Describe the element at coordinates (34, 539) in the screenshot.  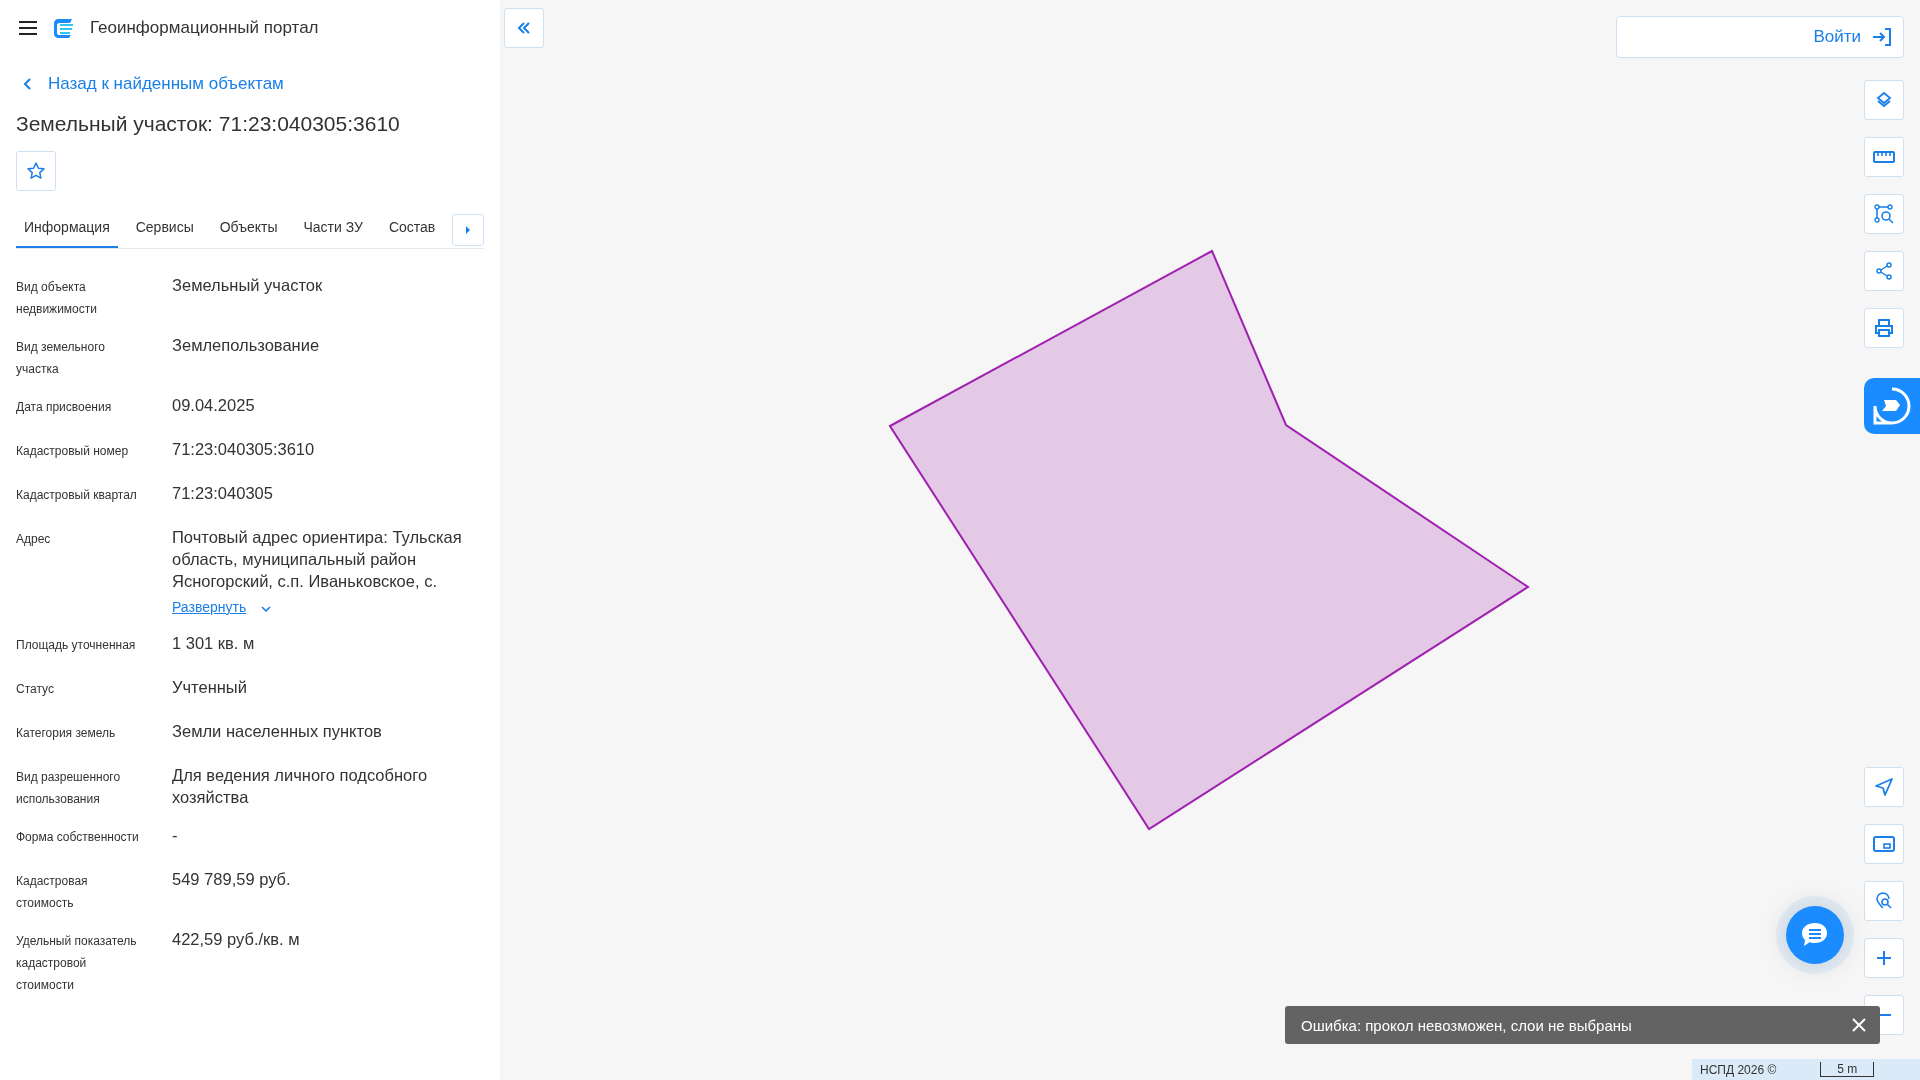
I see `property-label: Адрес` at that location.